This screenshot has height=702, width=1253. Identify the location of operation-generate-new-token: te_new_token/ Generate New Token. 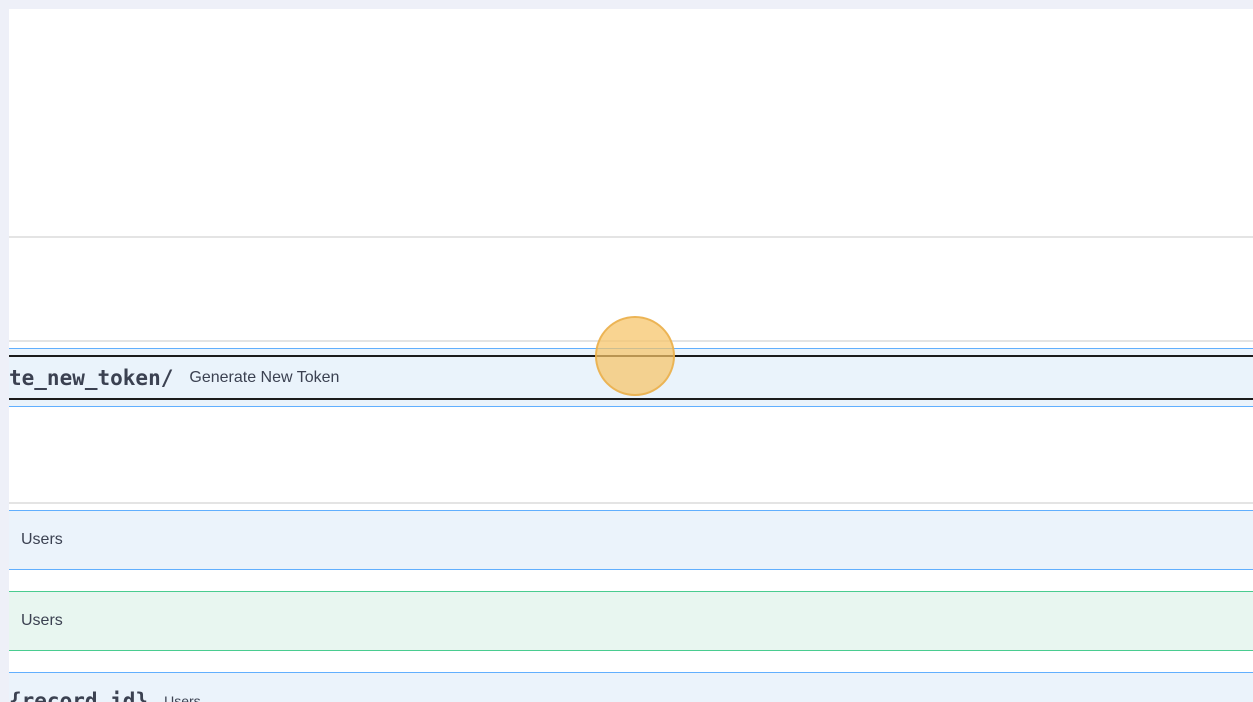
(631, 377).